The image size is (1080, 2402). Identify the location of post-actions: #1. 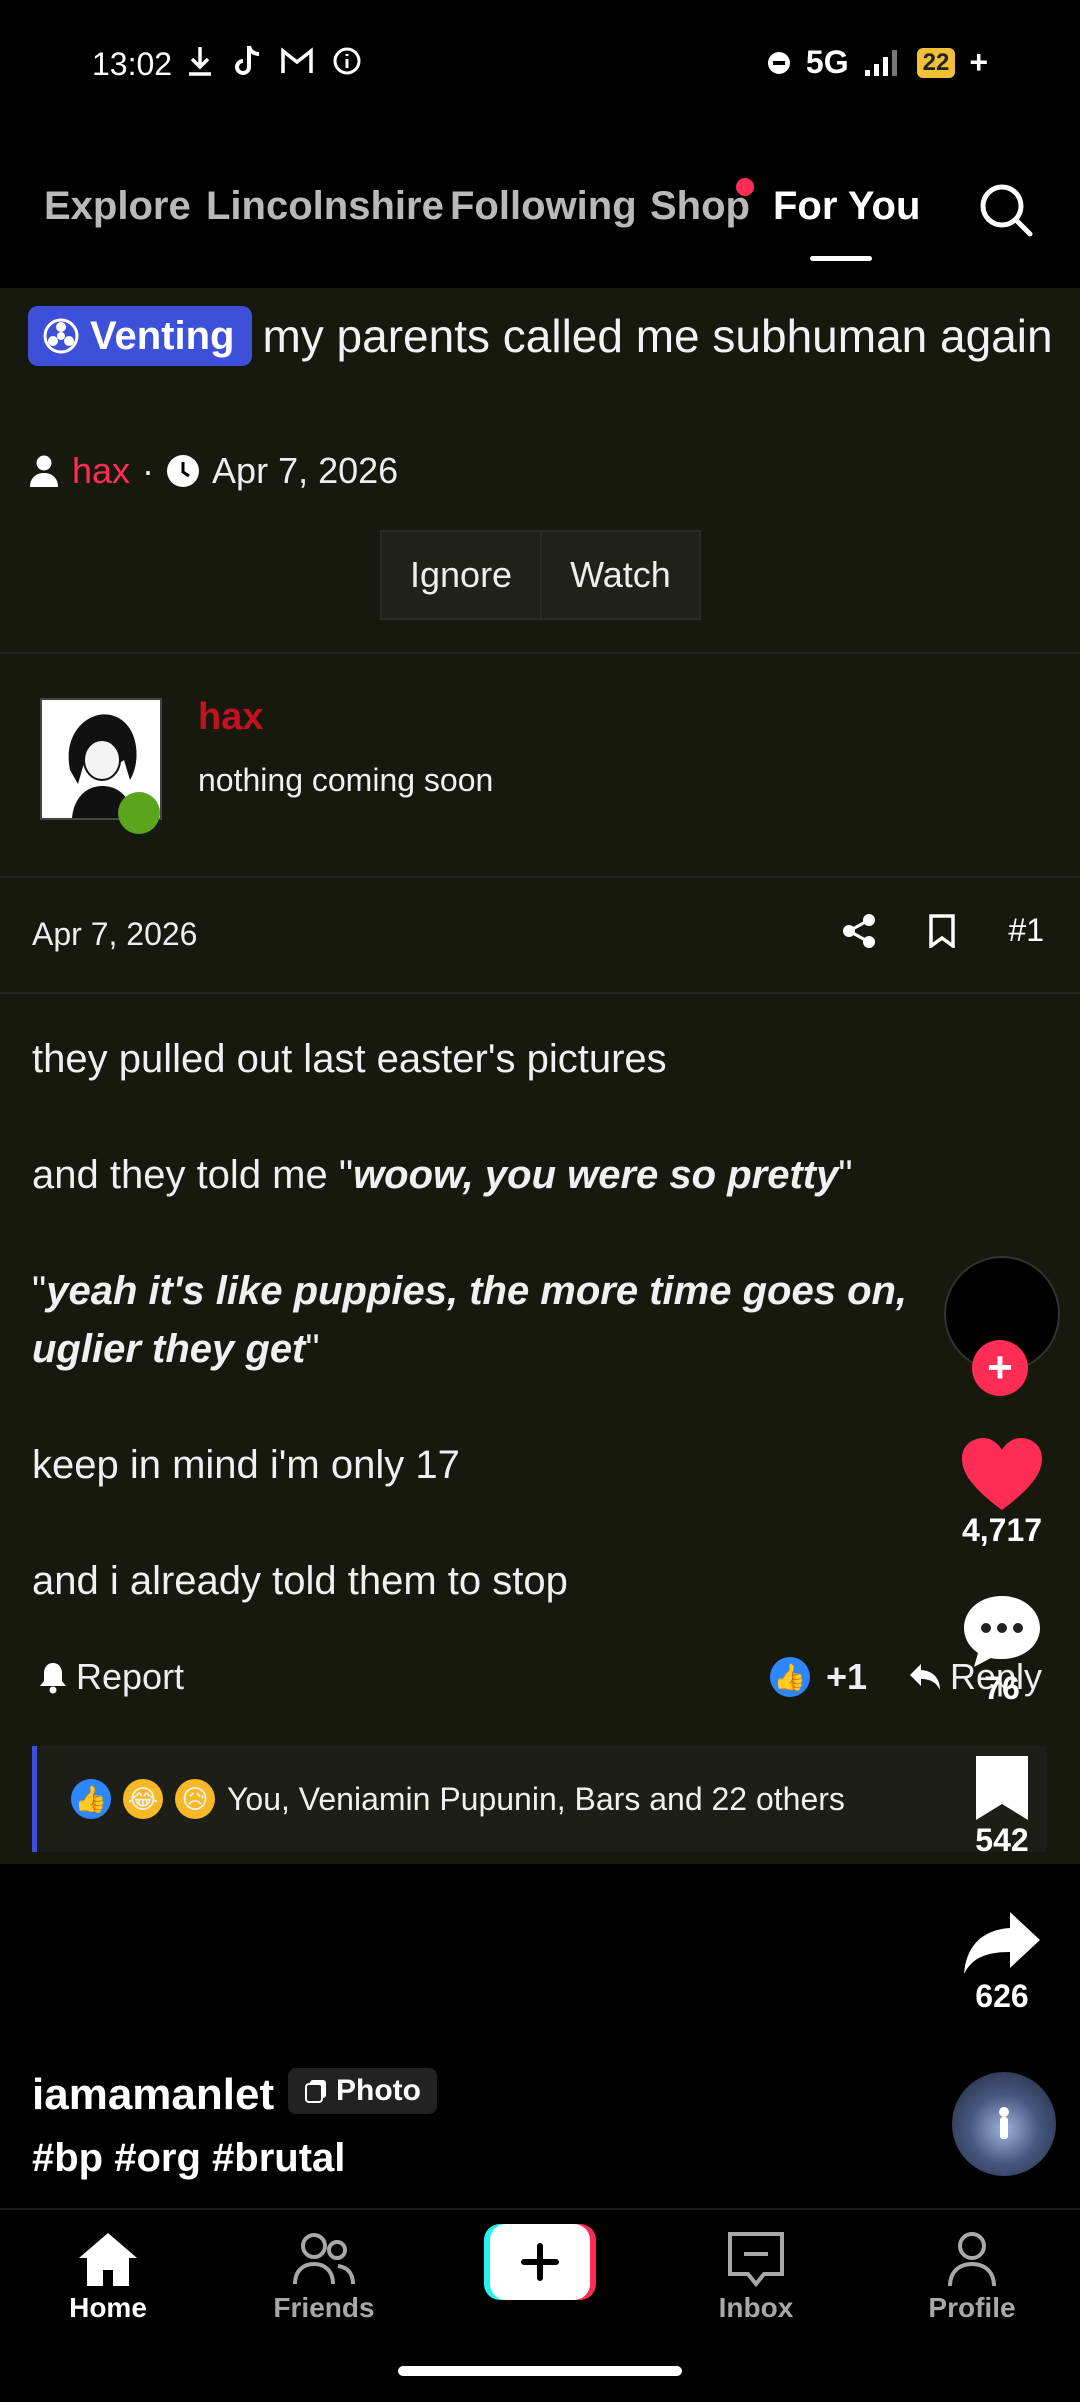
(943, 930).